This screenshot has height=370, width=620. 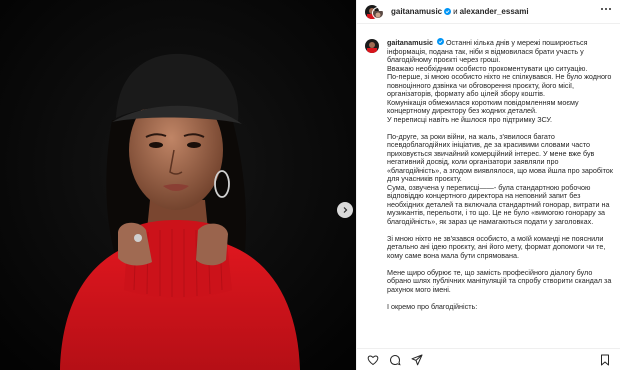 I want to click on post-authors: gaitanamusic и alexander_essami, so click(x=460, y=11).